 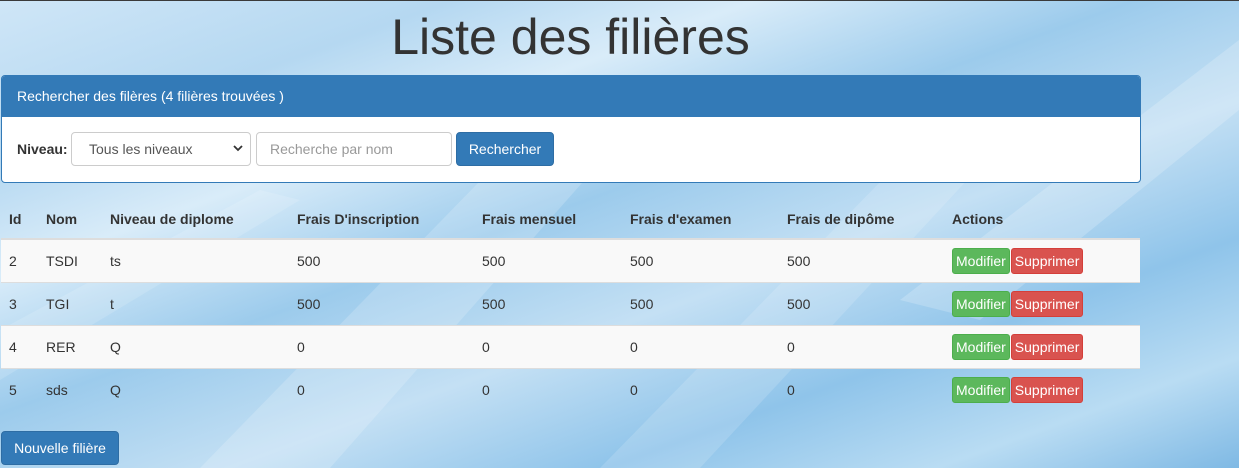 I want to click on niveau-select-value: Tous les niveaux, so click(x=141, y=149).